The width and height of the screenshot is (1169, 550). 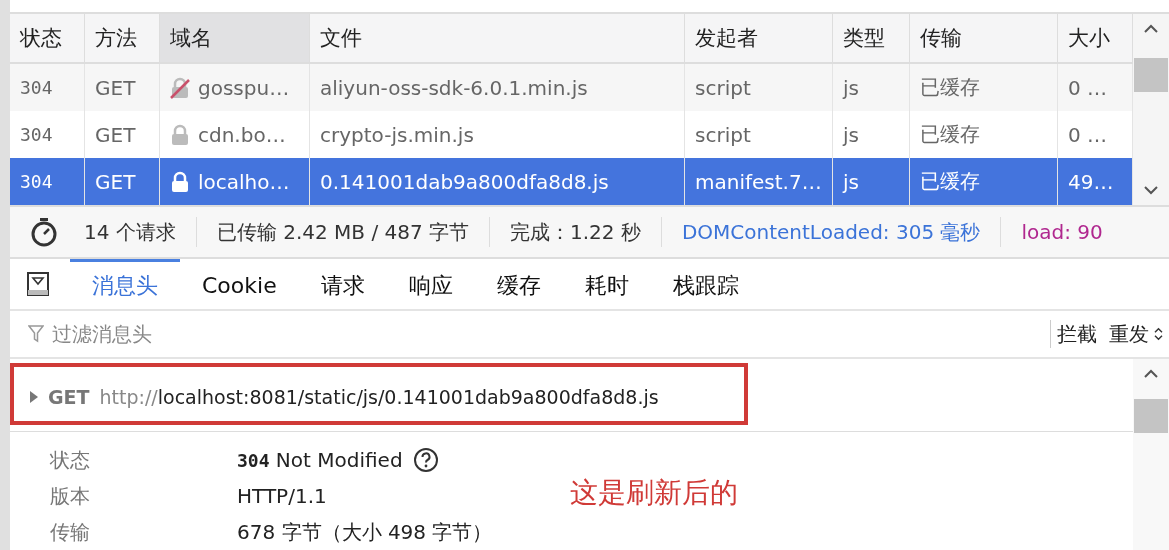 I want to click on column-header: 文件, so click(x=497, y=38).